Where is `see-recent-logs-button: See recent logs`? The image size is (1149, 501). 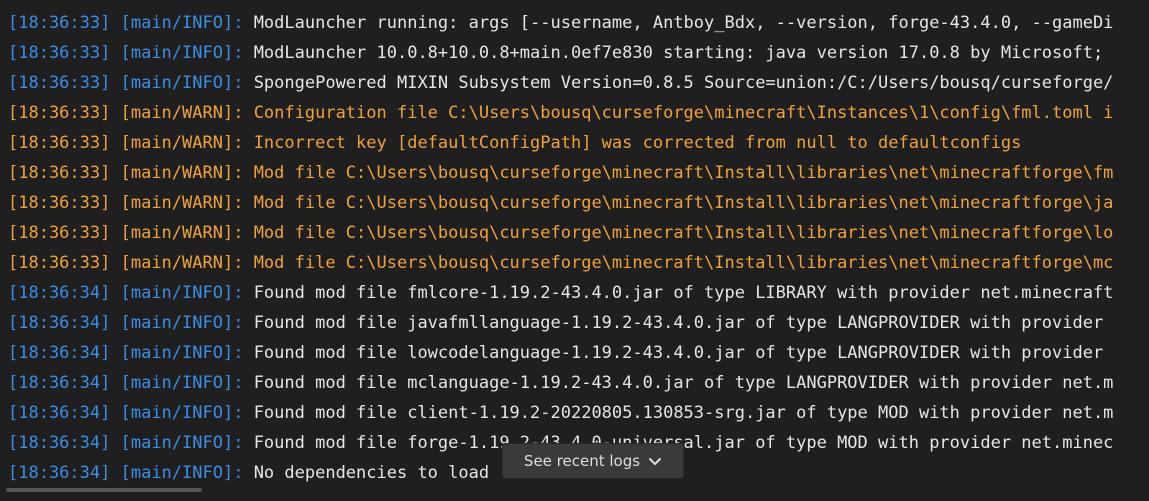
see-recent-logs-button: See recent logs is located at coordinates (593, 461).